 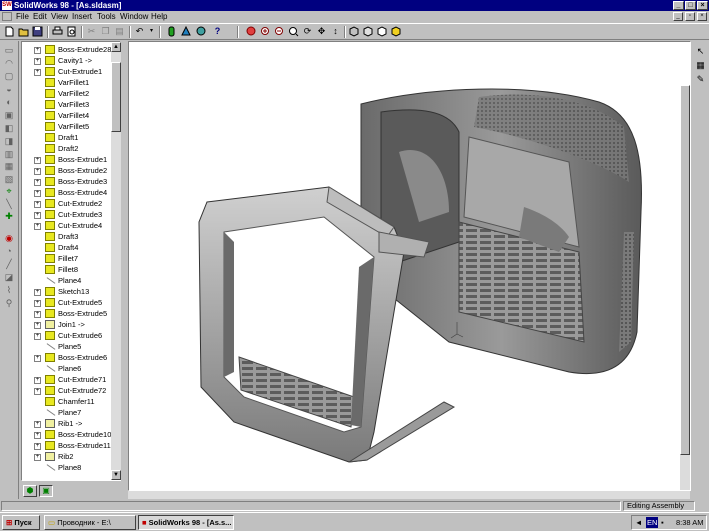 What do you see at coordinates (71, 203) in the screenshot?
I see `tree-item: + Cut-Extrude2` at bounding box center [71, 203].